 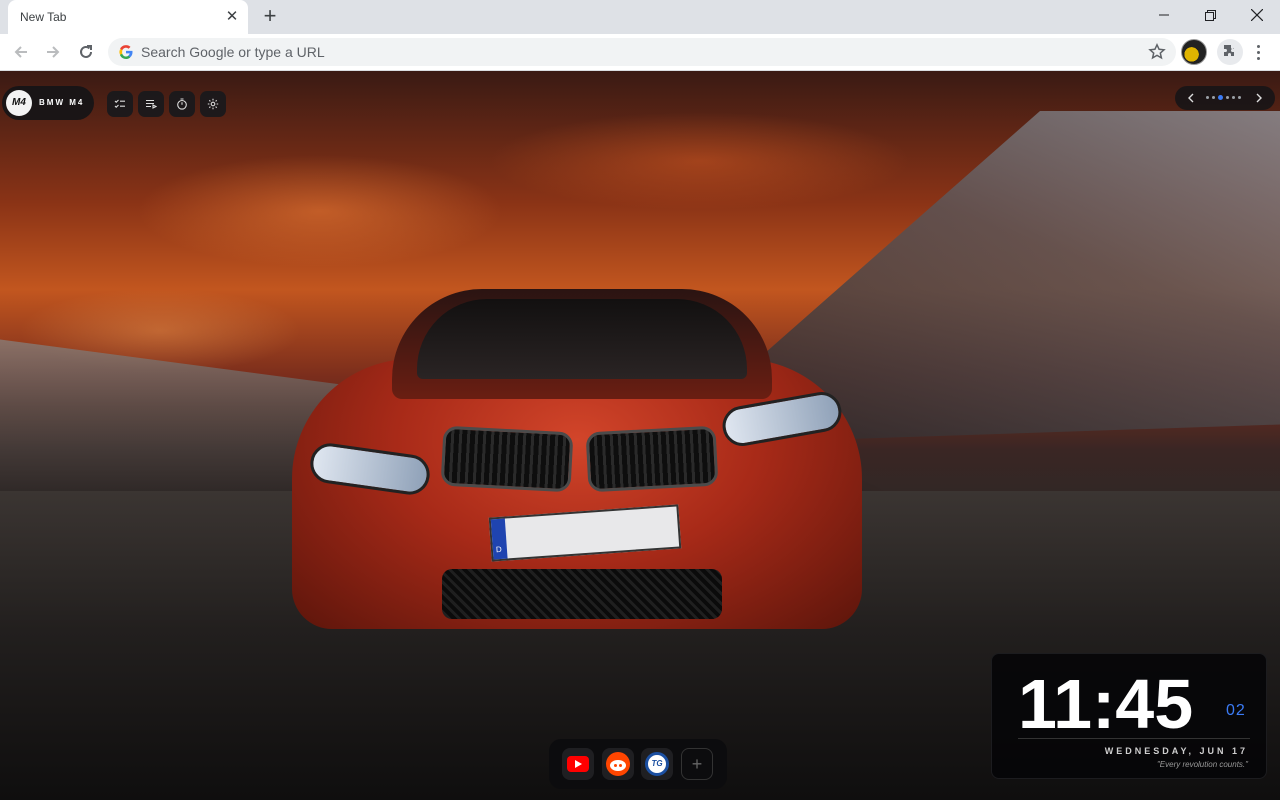 I want to click on wallpaper-next-button, so click(x=1259, y=98).